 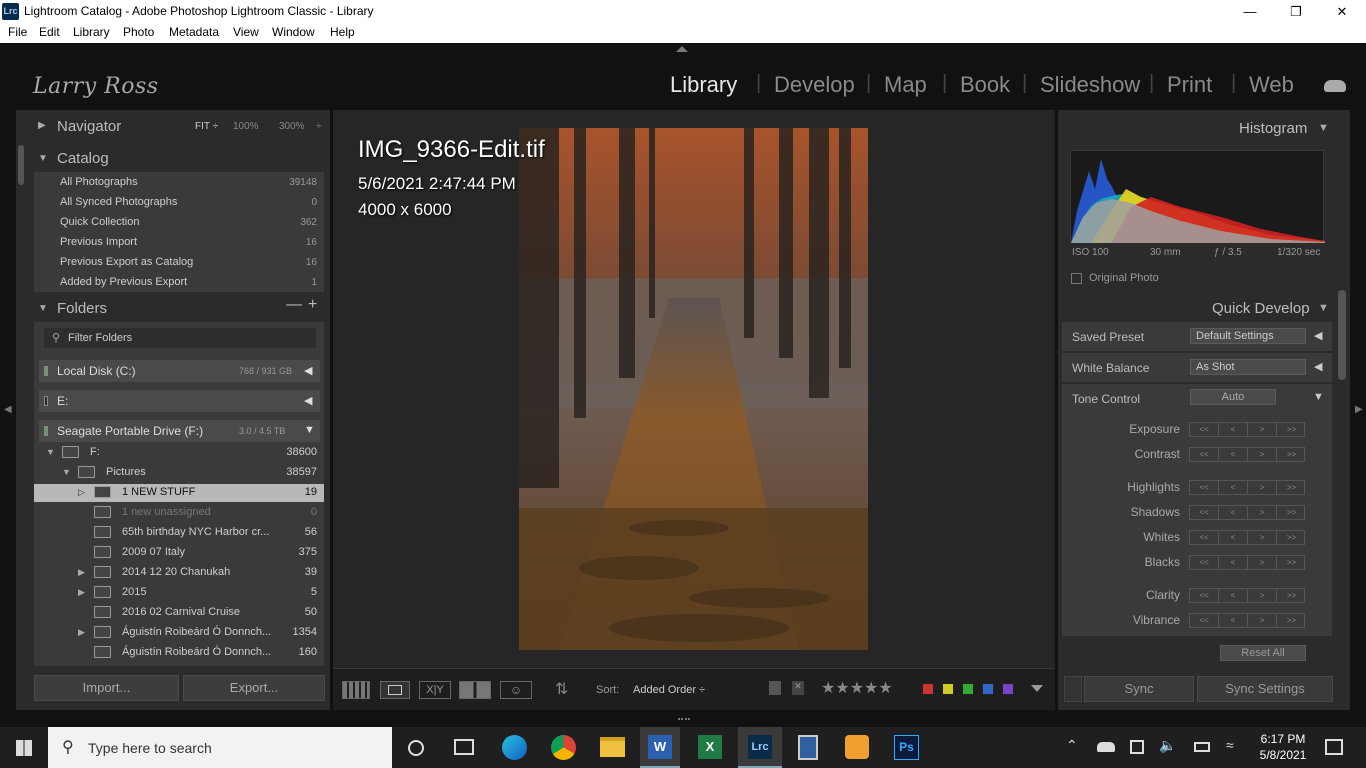 I want to click on module-develop: Develop, so click(x=814, y=85).